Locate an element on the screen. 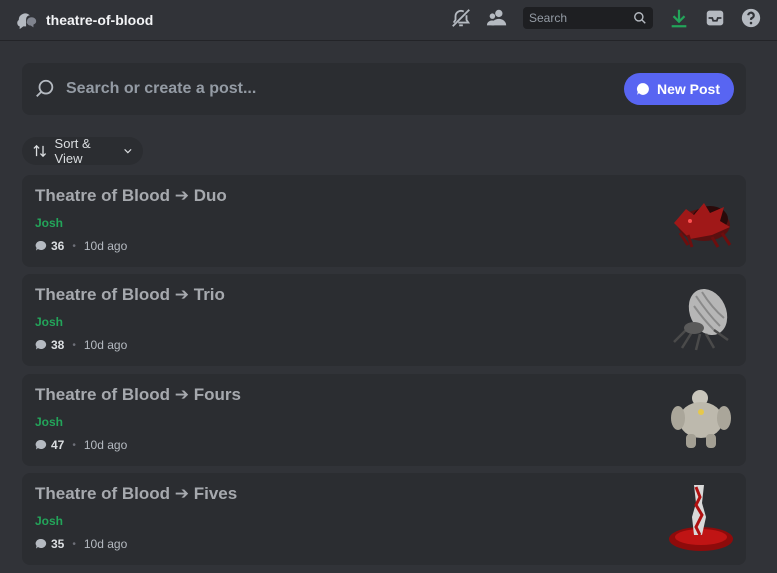  forum-post-card: Theatre of Blood ➔ Duo Josh 36 • 10d ago is located at coordinates (384, 221).